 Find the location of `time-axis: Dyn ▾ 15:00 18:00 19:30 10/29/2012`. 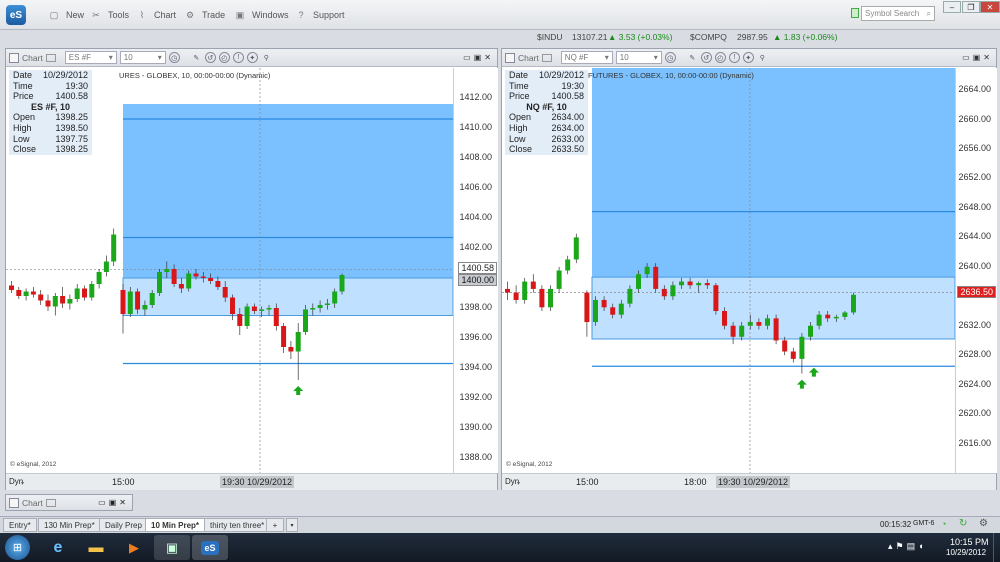

time-axis: Dyn ▾ 15:00 18:00 19:30 10/29/2012 is located at coordinates (749, 481).